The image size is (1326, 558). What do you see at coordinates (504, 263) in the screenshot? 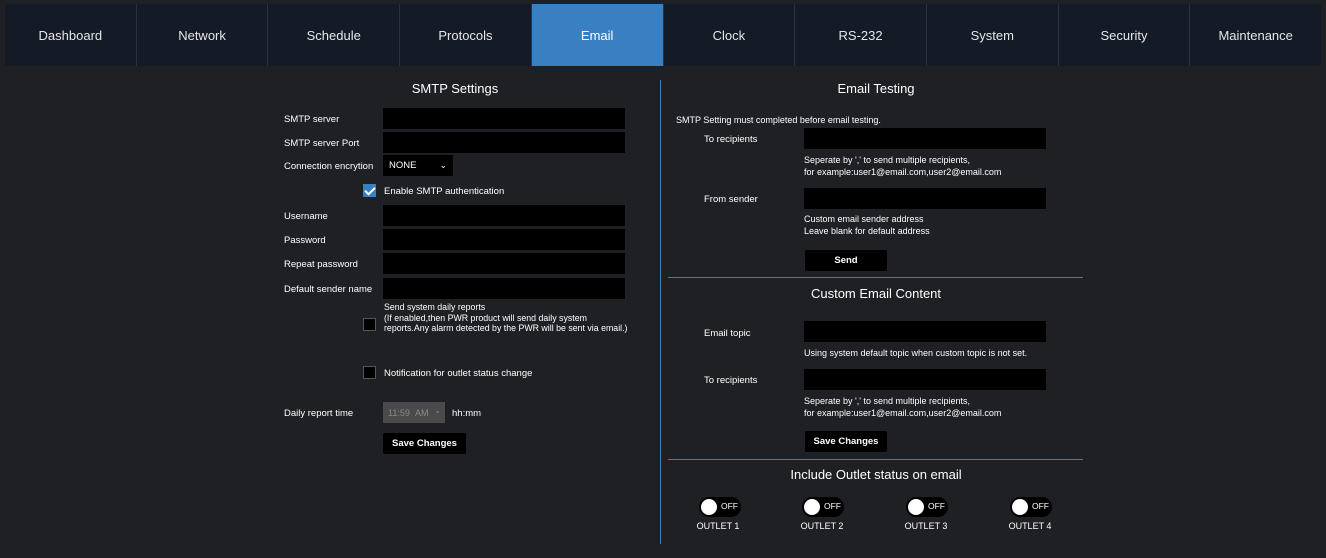
I see `repeat-password-input` at bounding box center [504, 263].